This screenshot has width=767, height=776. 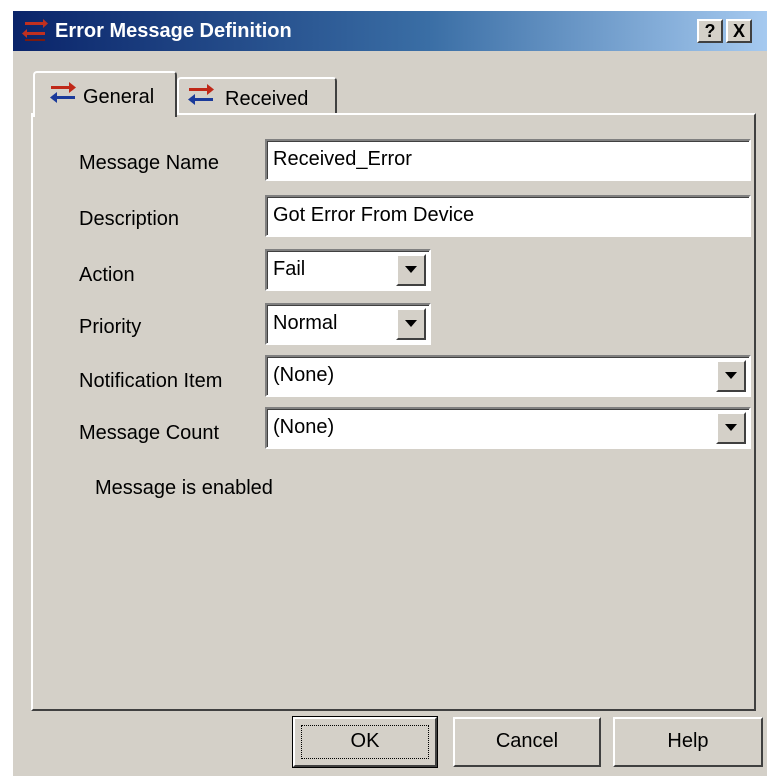 I want to click on notification-item-select: (None), so click(x=508, y=376).